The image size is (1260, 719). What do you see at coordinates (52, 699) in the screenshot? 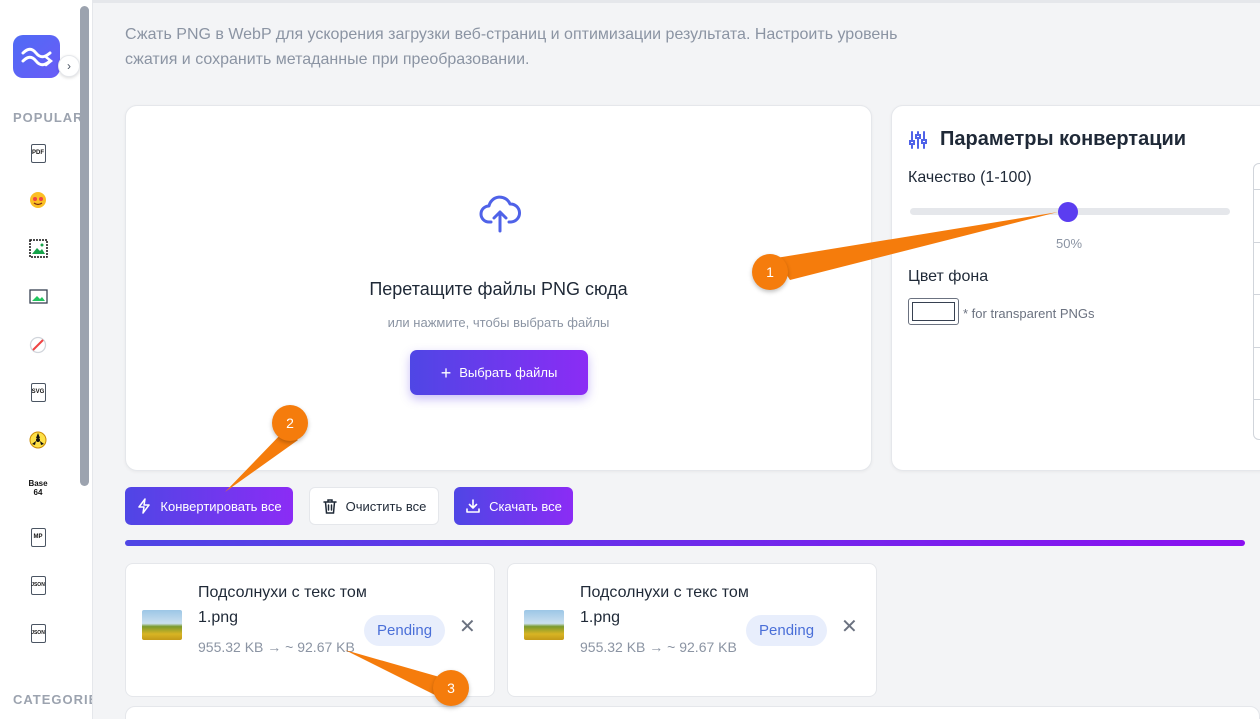
I see `sidebar-section-categories: CATEGORIES` at bounding box center [52, 699].